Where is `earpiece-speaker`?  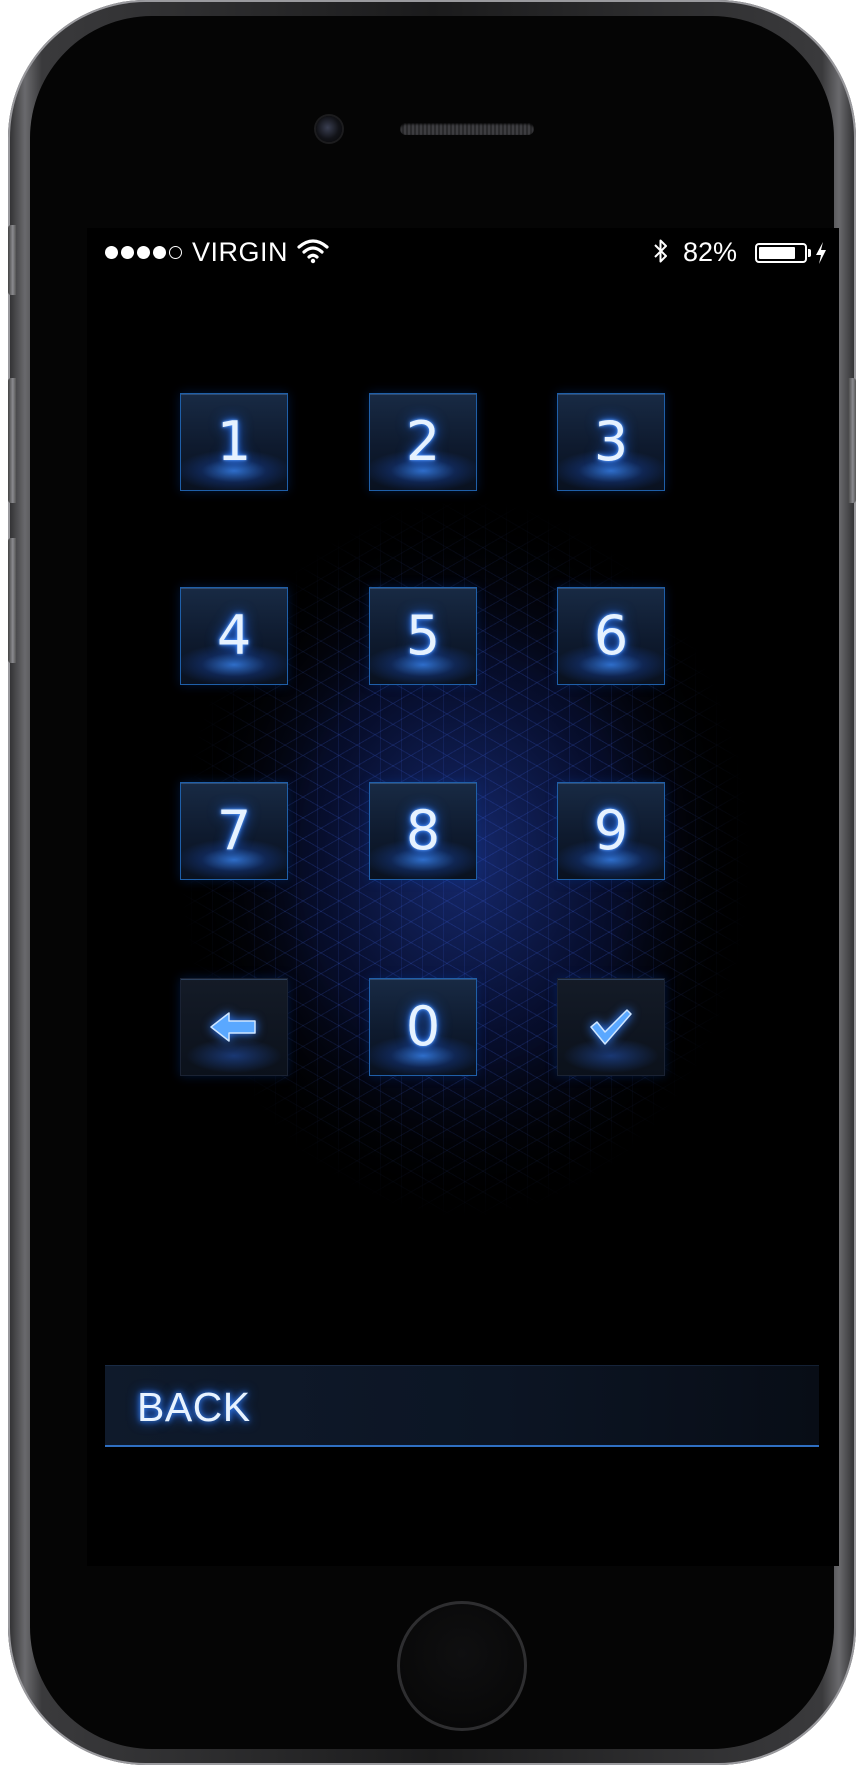 earpiece-speaker is located at coordinates (467, 129).